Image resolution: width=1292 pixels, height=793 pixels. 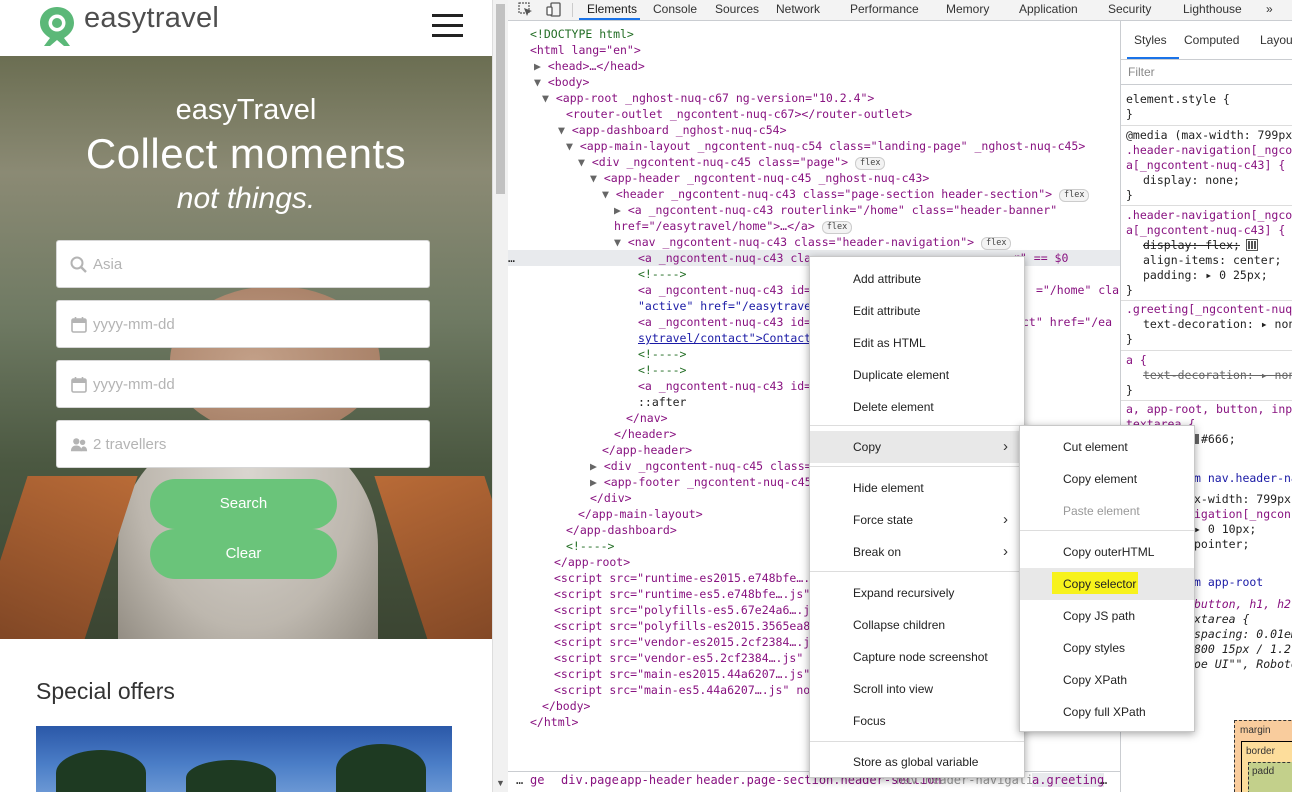 What do you see at coordinates (244, 759) in the screenshot?
I see `special-offer-image` at bounding box center [244, 759].